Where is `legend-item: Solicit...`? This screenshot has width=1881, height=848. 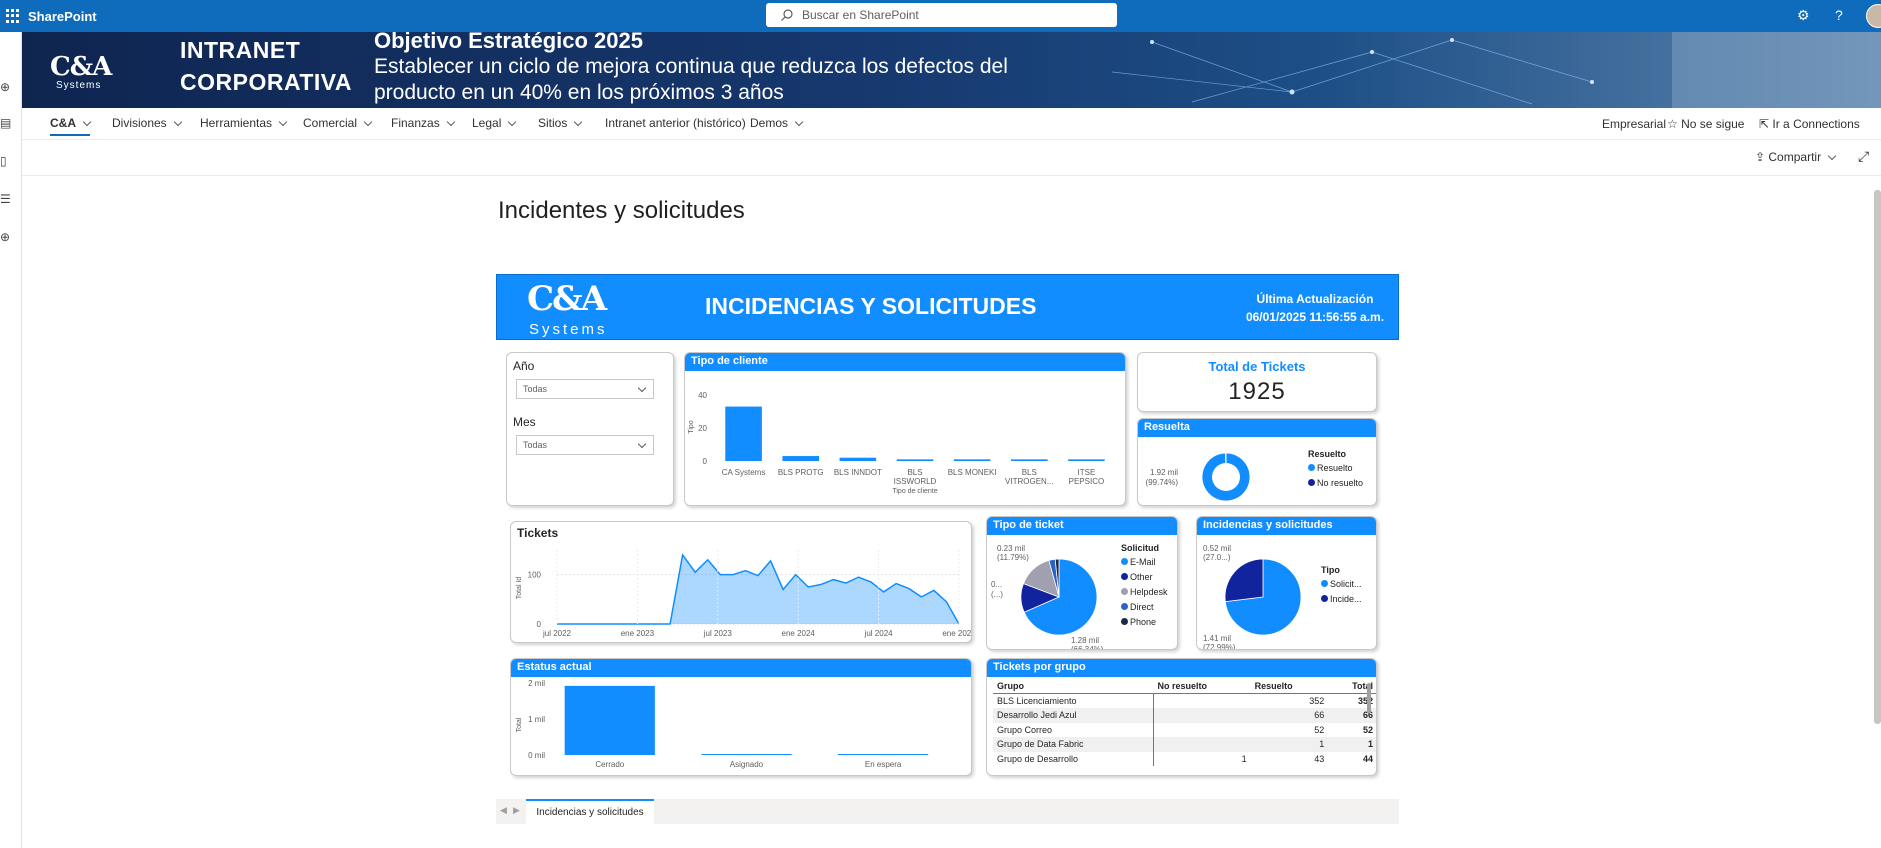 legend-item: Solicit... is located at coordinates (1341, 584).